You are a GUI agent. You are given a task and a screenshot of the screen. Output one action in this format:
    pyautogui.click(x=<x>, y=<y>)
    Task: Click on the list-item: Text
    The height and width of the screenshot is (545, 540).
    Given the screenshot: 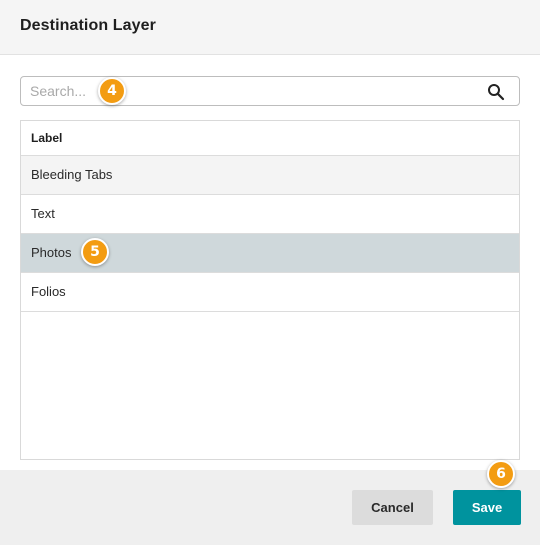 What is the action you would take?
    pyautogui.click(x=270, y=214)
    